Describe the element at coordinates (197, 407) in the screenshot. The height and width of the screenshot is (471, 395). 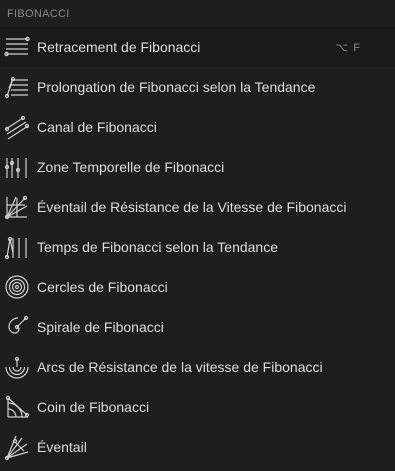
I see `menu-item-fib-wedge: Coin de Fibonacci` at that location.